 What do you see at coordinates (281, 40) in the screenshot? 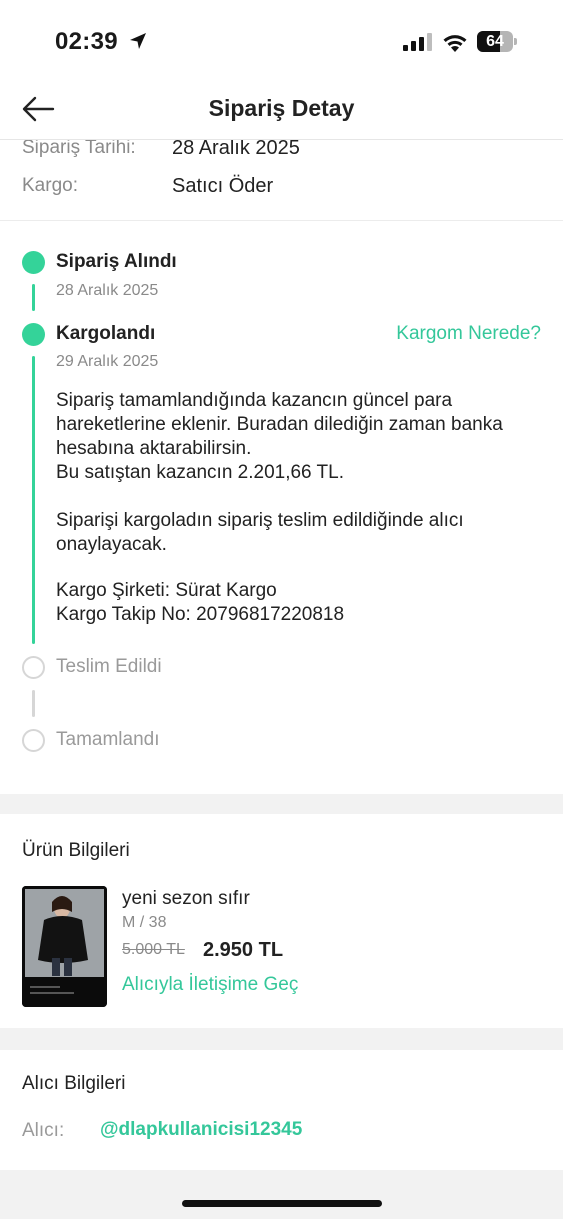
I see `status-bar: 02:39 64` at bounding box center [281, 40].